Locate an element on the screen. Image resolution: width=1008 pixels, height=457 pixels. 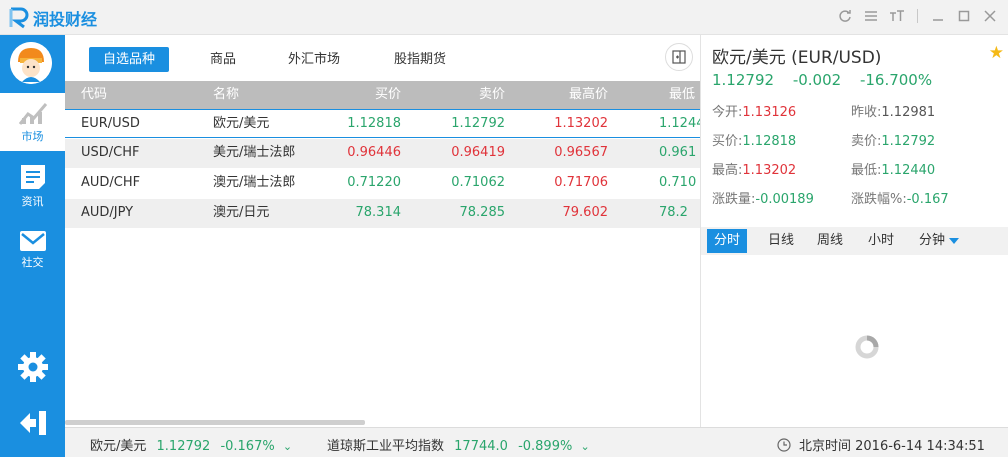
cell-ask: 1.12792 is located at coordinates (478, 123).